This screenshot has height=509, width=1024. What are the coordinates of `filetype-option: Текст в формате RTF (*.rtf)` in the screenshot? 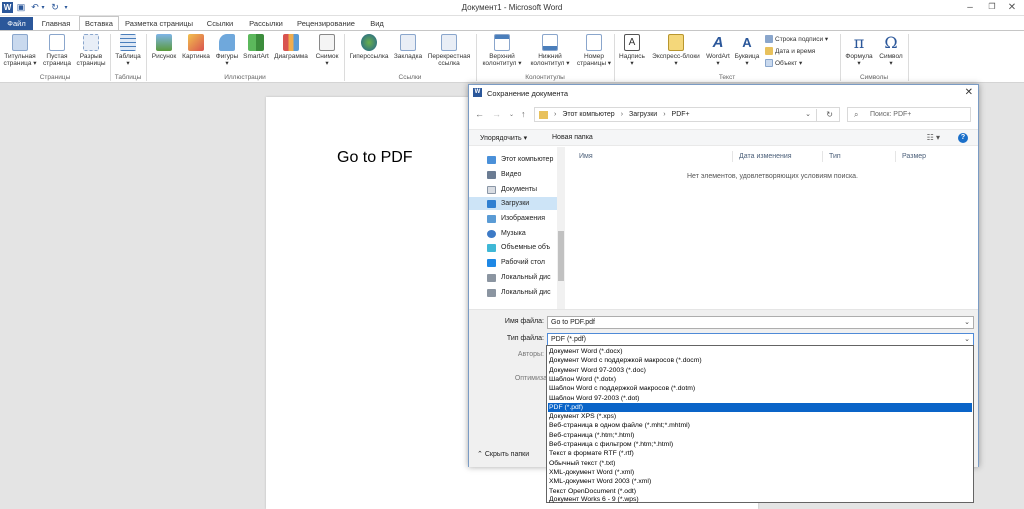 It's located at (760, 453).